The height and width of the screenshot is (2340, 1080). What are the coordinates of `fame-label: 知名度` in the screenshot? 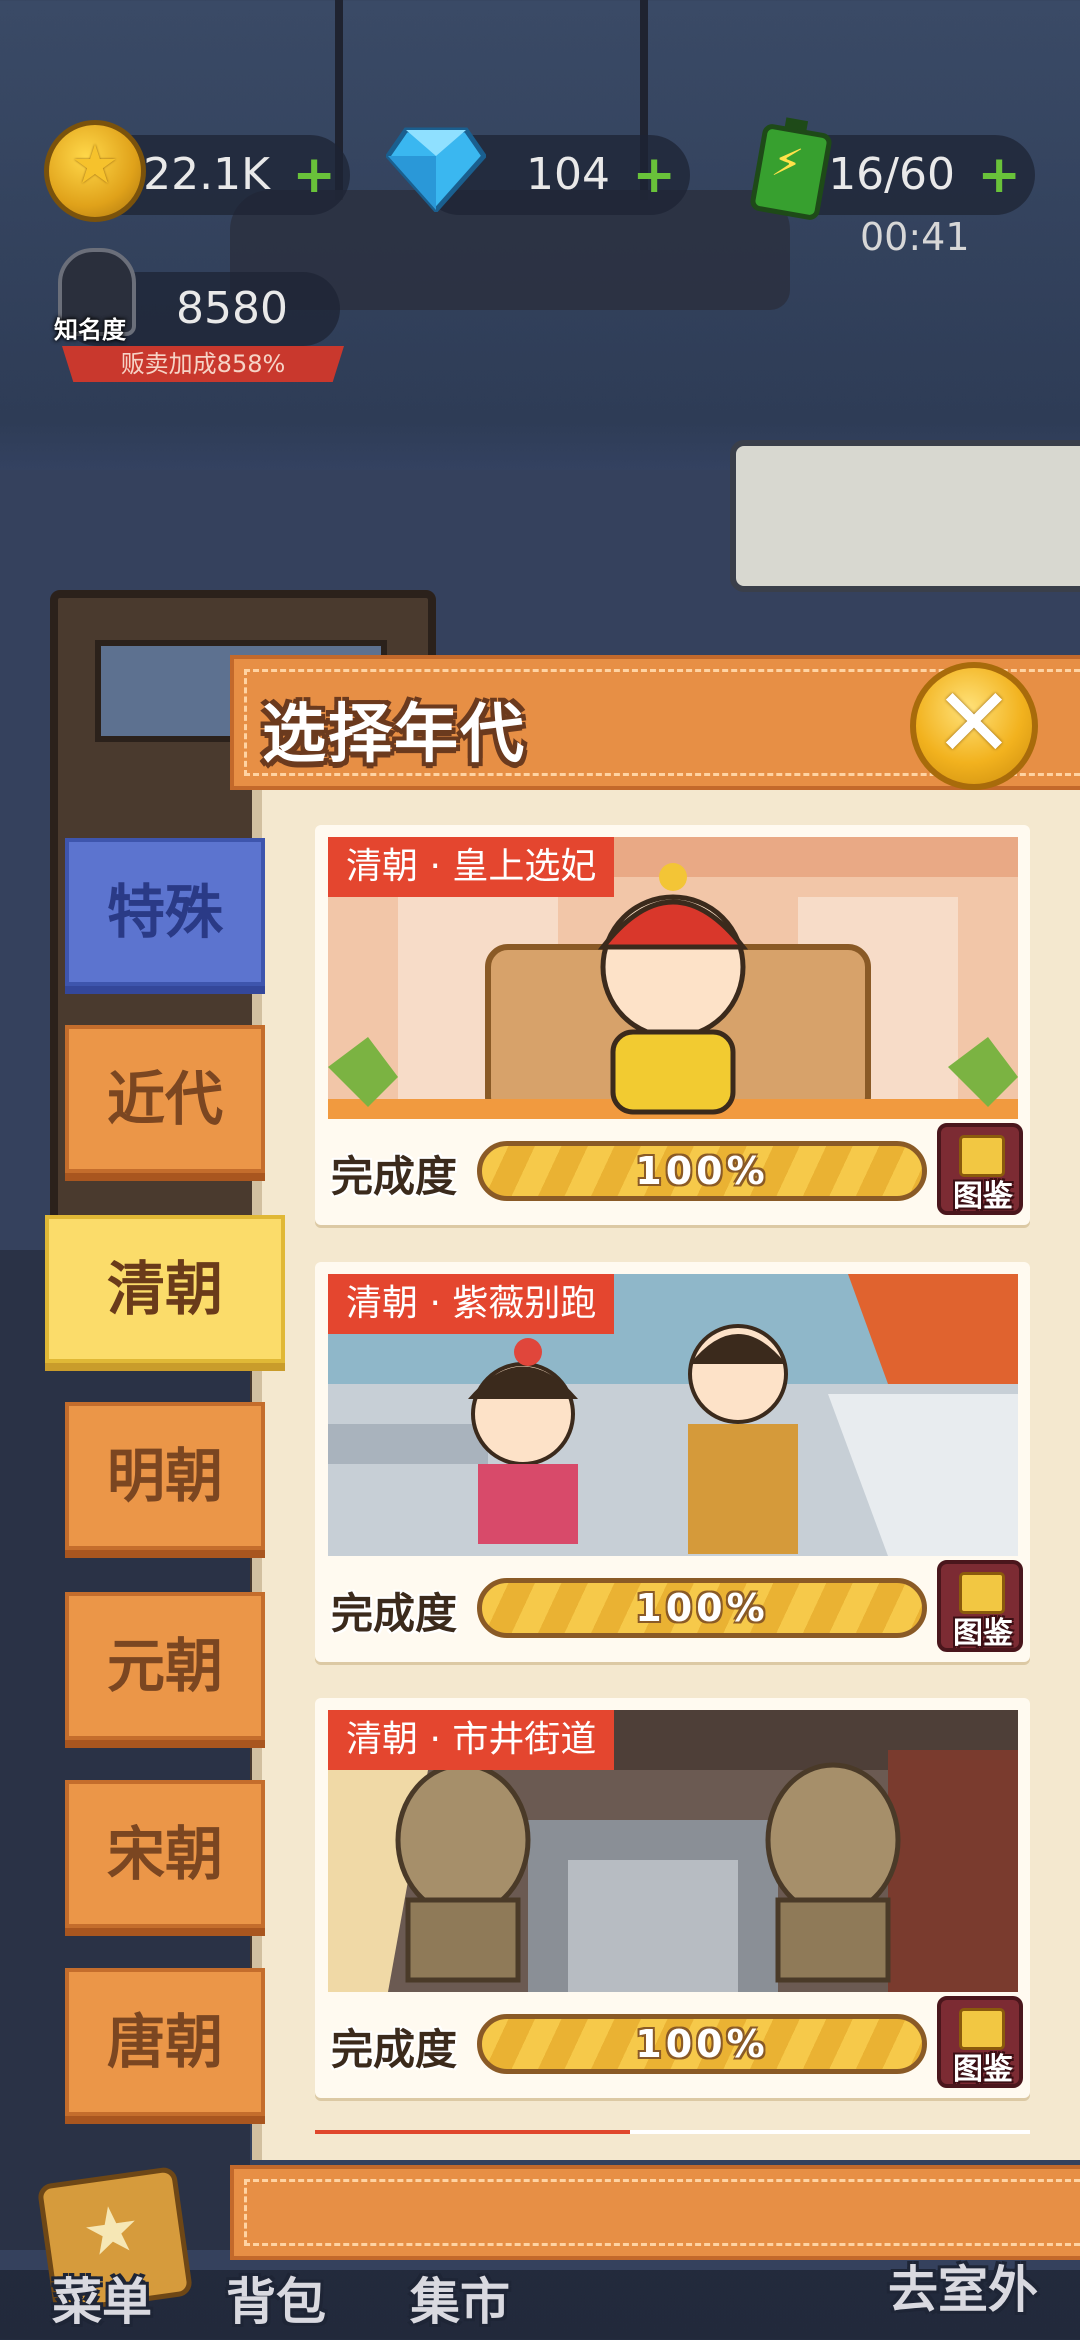 It's located at (90, 330).